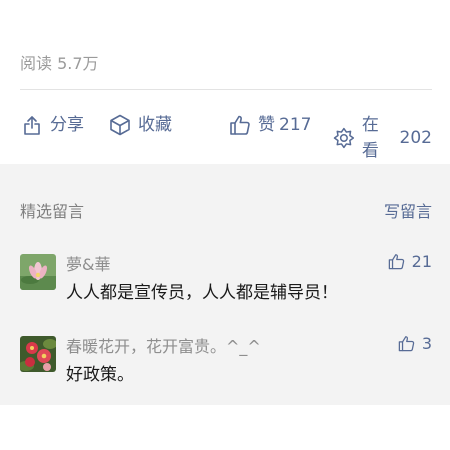  I want to click on share-icon, so click(32, 125).